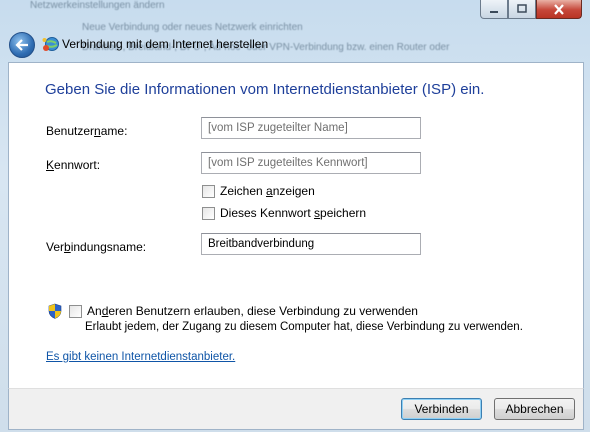 Image resolution: width=590 pixels, height=432 pixels. I want to click on connection-name-label: Verbindungsname:, so click(96, 247).